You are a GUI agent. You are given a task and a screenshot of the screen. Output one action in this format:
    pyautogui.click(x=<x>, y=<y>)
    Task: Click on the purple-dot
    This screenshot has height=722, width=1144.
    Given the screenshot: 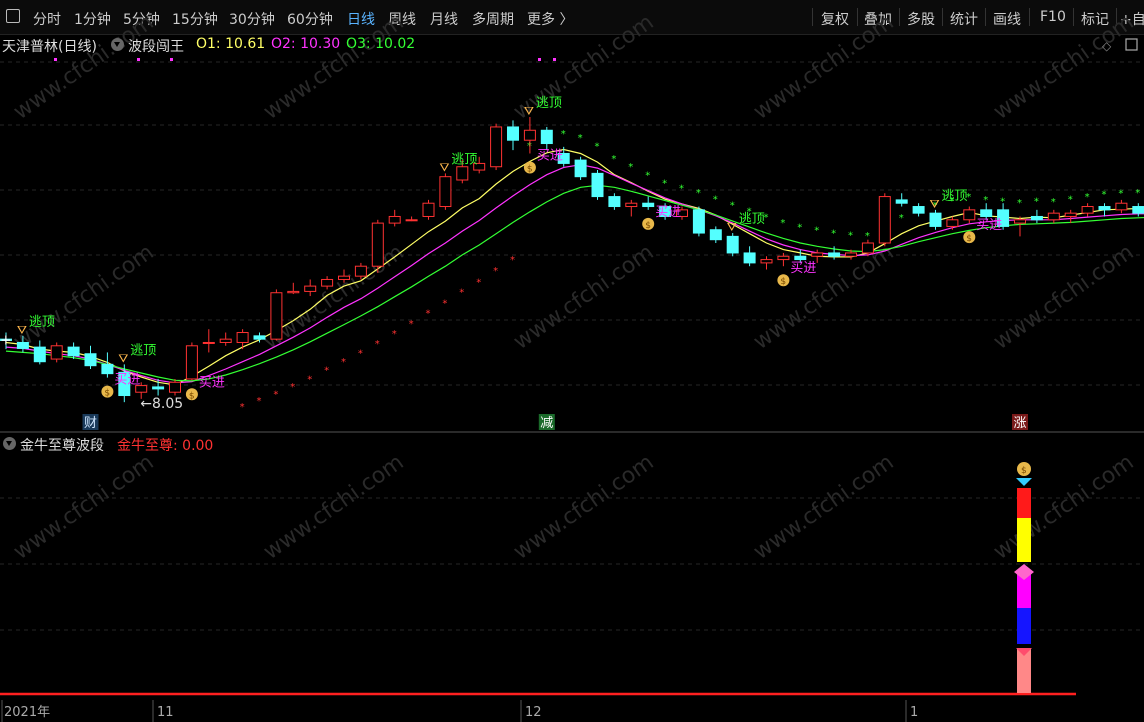 What is the action you would take?
    pyautogui.click(x=171, y=59)
    